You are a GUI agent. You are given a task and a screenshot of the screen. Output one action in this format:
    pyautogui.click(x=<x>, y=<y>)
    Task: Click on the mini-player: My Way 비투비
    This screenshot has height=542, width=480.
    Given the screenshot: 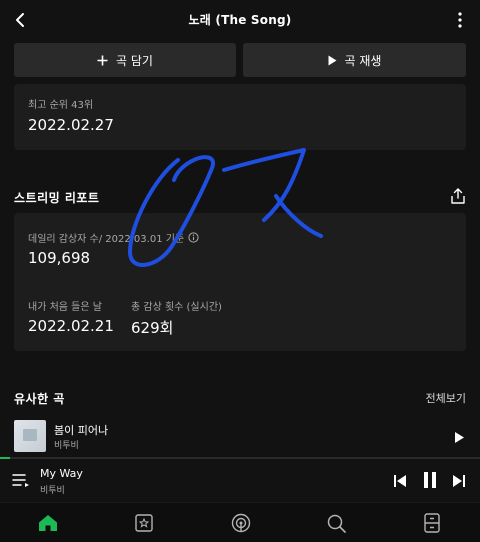 What is the action you would take?
    pyautogui.click(x=240, y=480)
    